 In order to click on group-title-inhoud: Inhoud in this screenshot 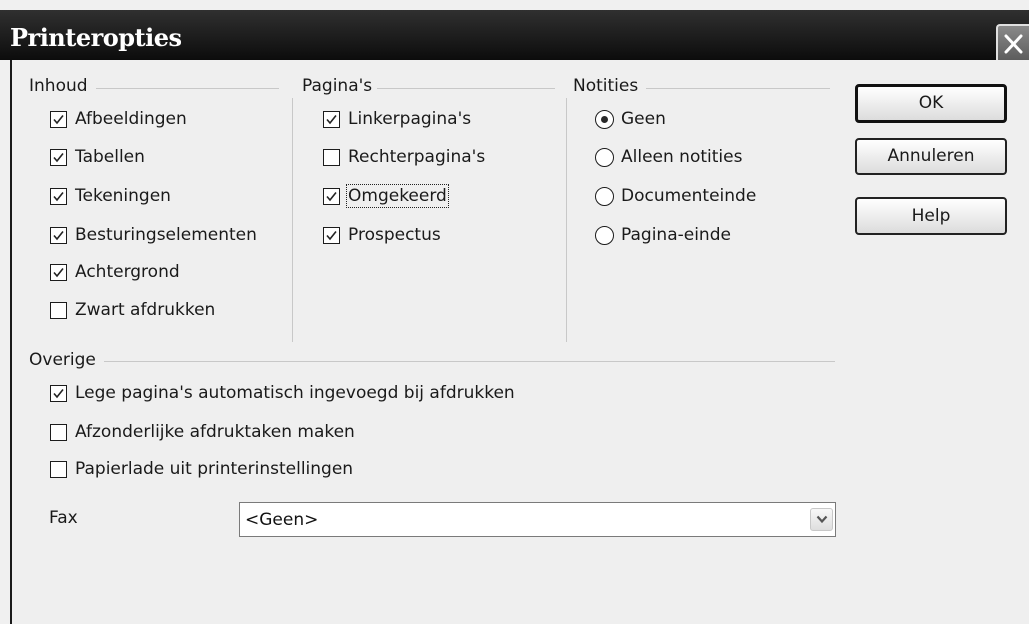, I will do `click(58, 86)`.